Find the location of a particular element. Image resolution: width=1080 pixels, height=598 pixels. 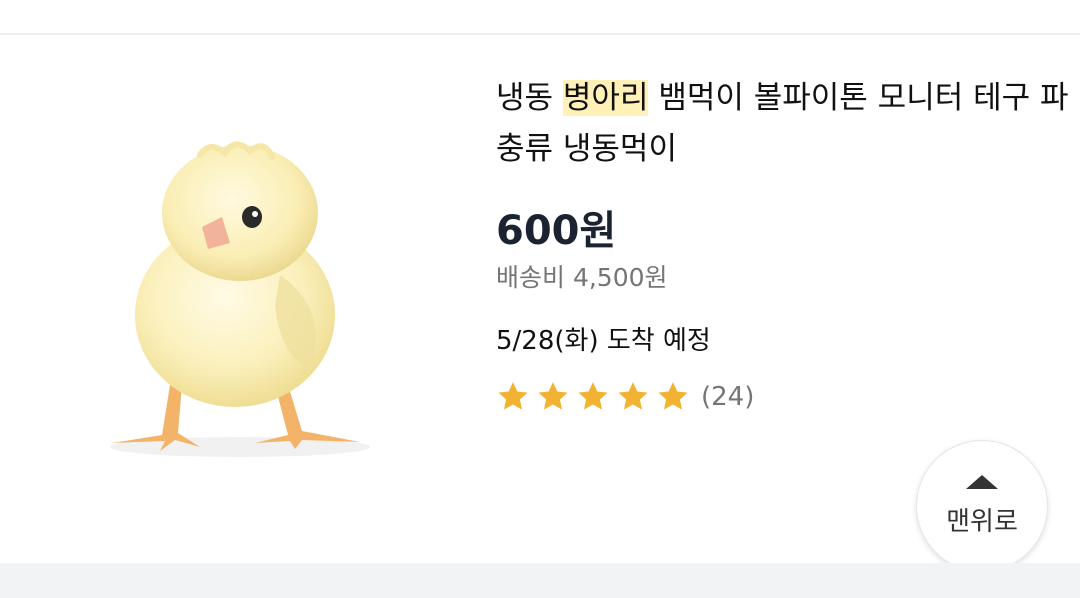

arrow-up-icon is located at coordinates (982, 481).